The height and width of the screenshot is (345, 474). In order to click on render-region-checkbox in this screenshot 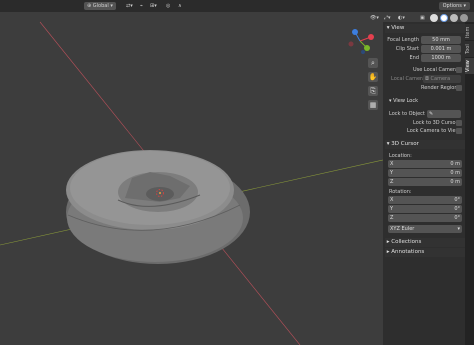, I will do `click(459, 88)`.